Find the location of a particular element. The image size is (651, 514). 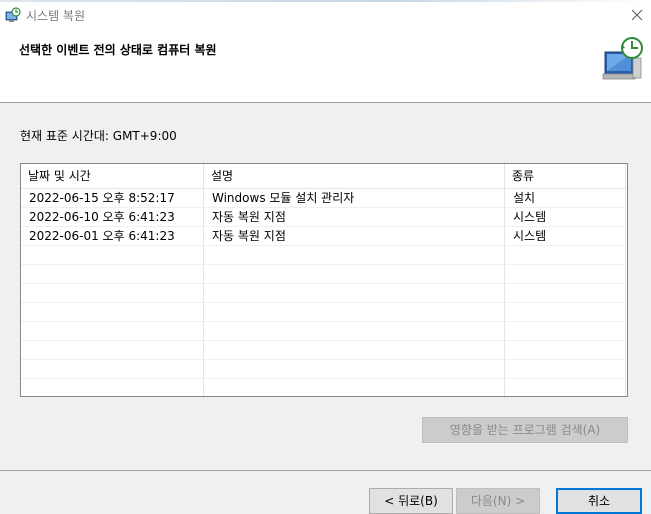

window-title: 시스템 복원 is located at coordinates (56, 16).